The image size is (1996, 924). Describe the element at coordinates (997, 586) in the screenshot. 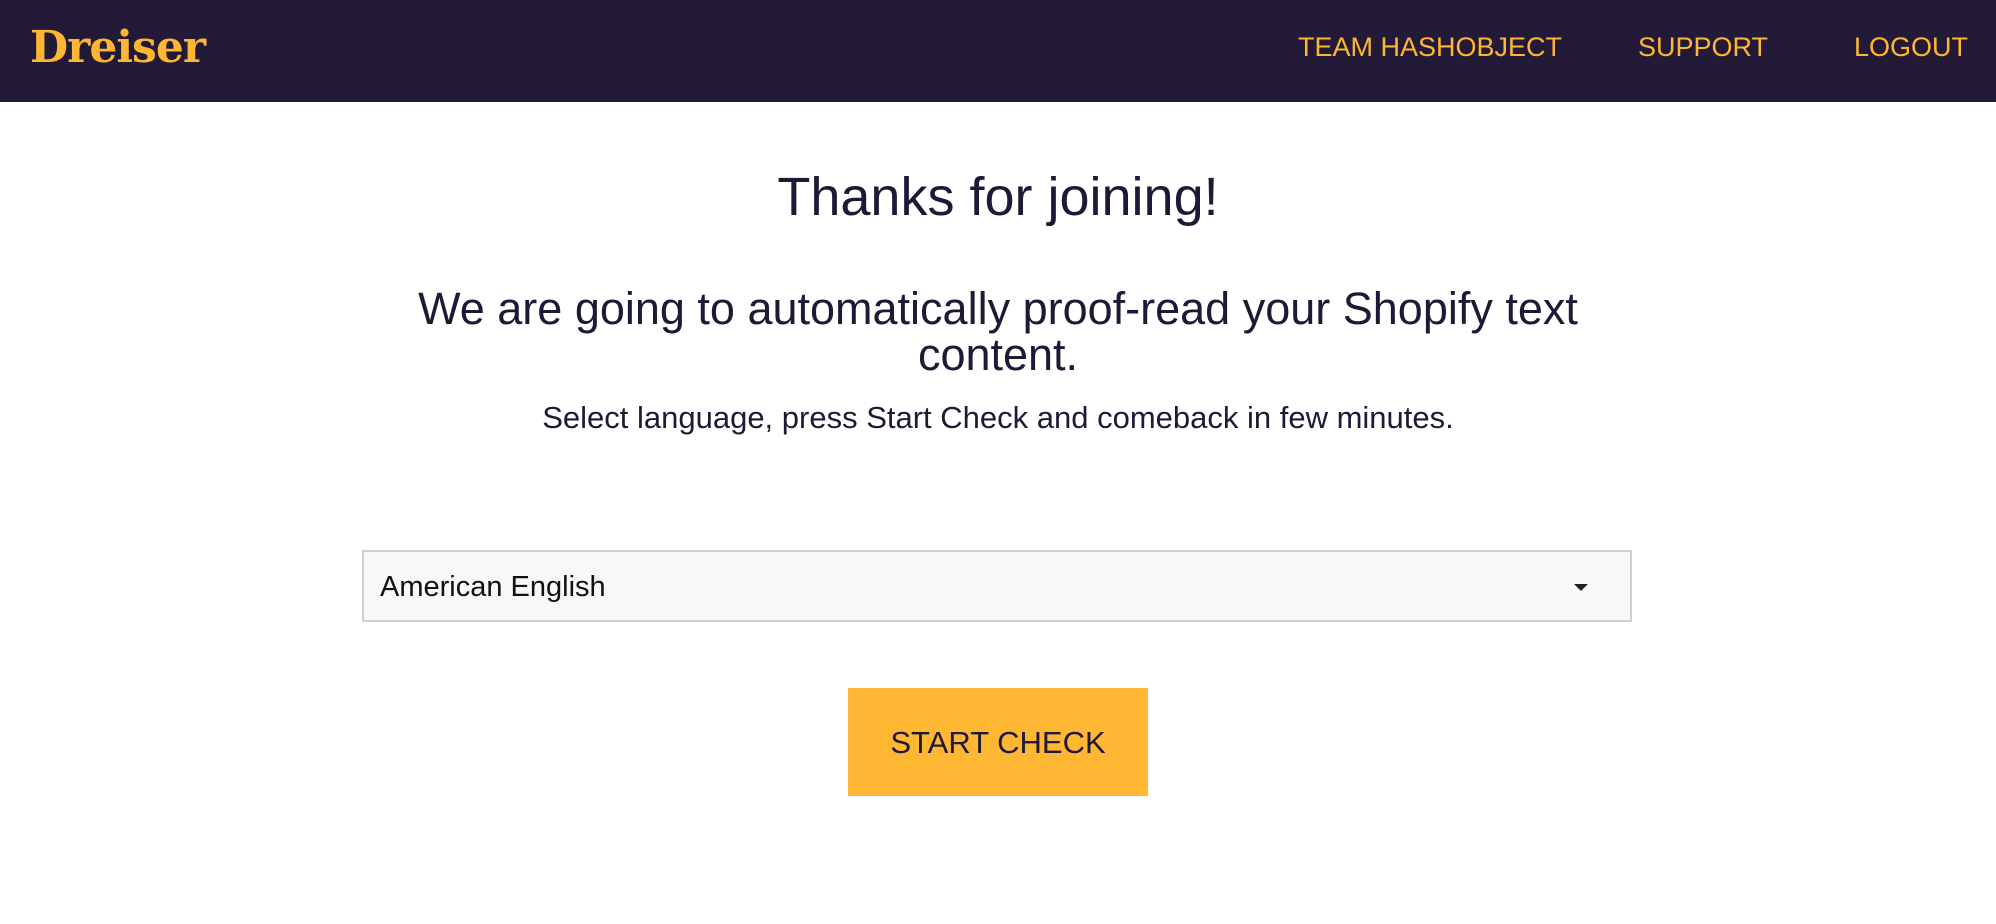

I see `language-select: American English` at that location.